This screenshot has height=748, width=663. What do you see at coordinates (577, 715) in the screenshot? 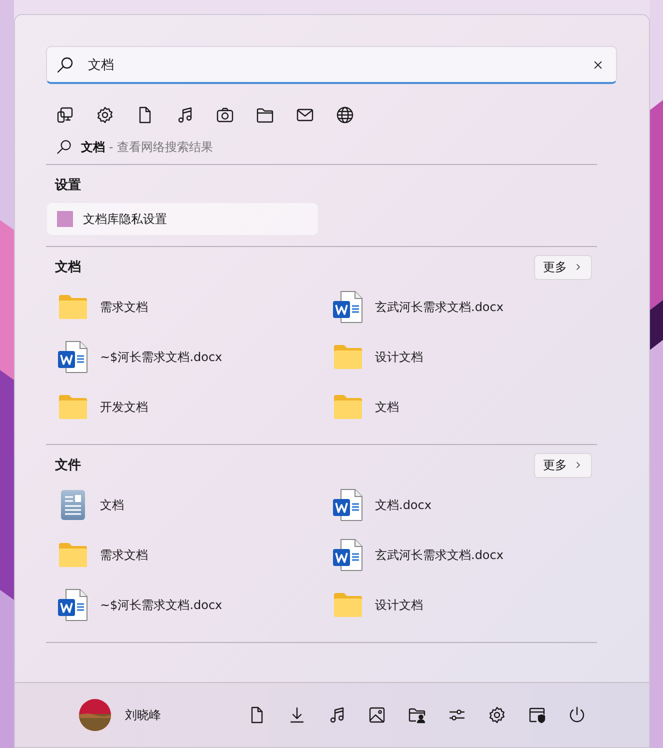
I see `power-icon` at bounding box center [577, 715].